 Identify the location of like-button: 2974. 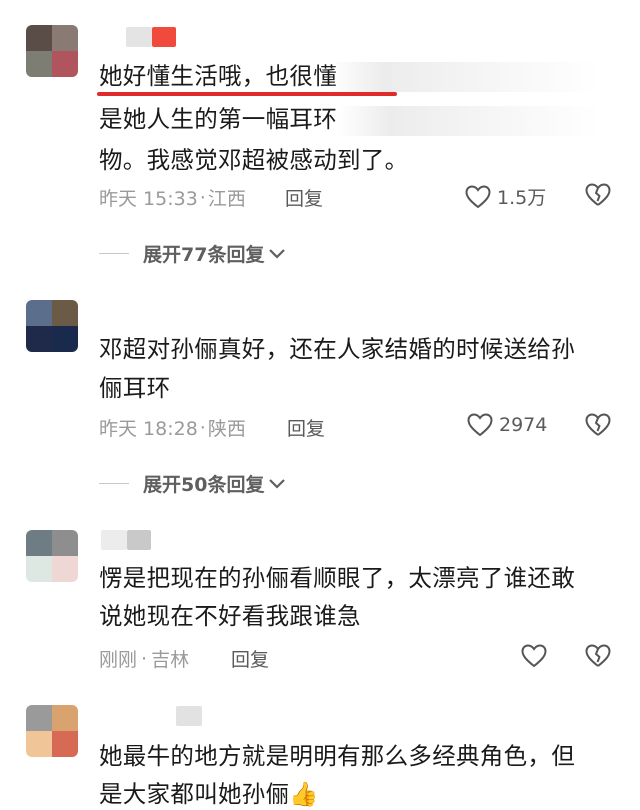
(507, 425).